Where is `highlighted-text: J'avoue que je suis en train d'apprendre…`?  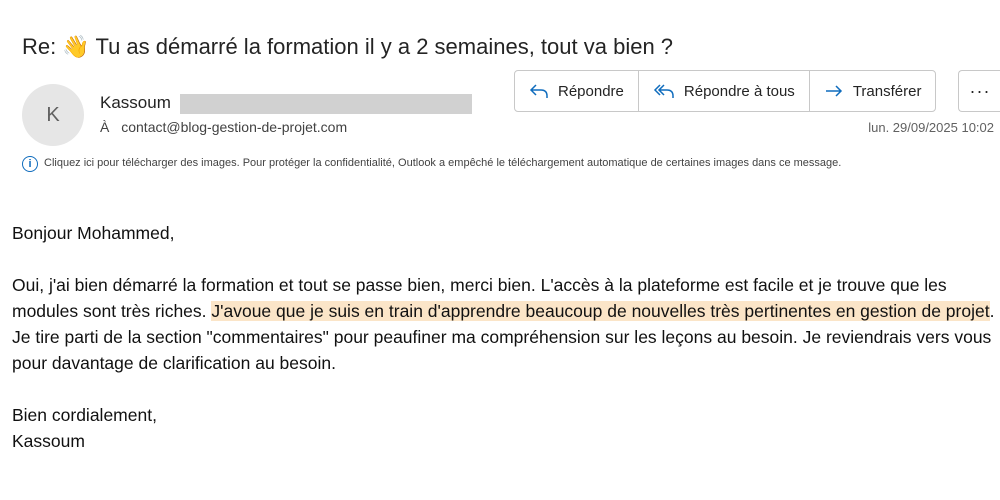 highlighted-text: J'avoue que je suis en train d'apprendre… is located at coordinates (600, 311).